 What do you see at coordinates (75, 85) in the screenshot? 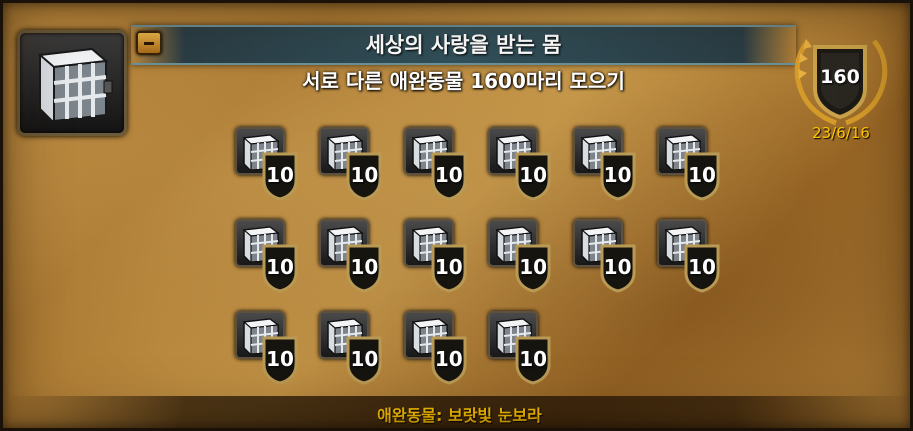
I see `cage-icon` at bounding box center [75, 85].